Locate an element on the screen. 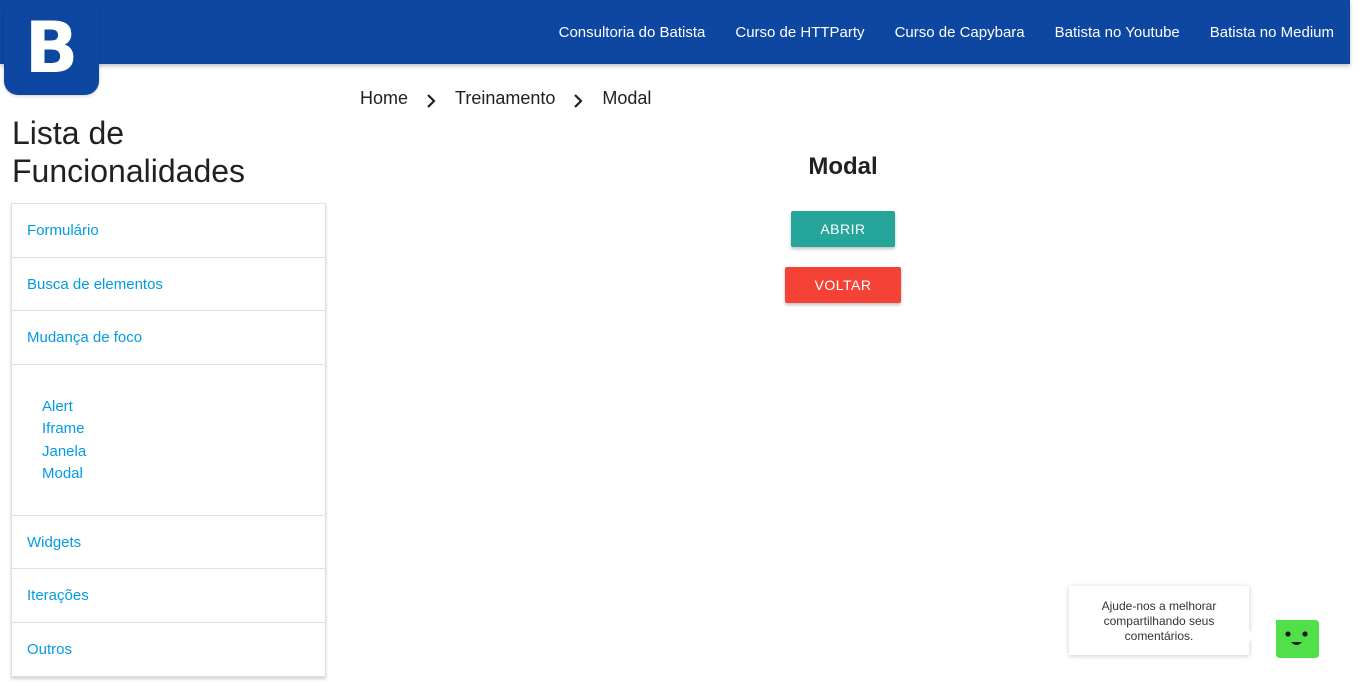 Image resolution: width=1366 pixels, height=686 pixels. open-modal-button: ABRIR is located at coordinates (843, 229).